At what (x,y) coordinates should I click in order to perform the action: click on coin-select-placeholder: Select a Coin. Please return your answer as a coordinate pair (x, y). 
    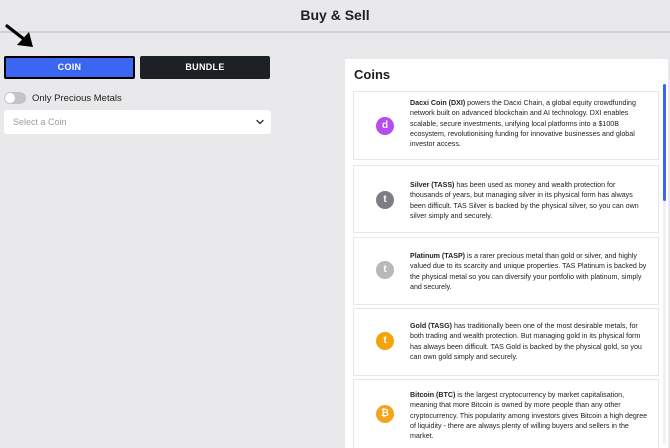
    Looking at the image, I should click on (40, 122).